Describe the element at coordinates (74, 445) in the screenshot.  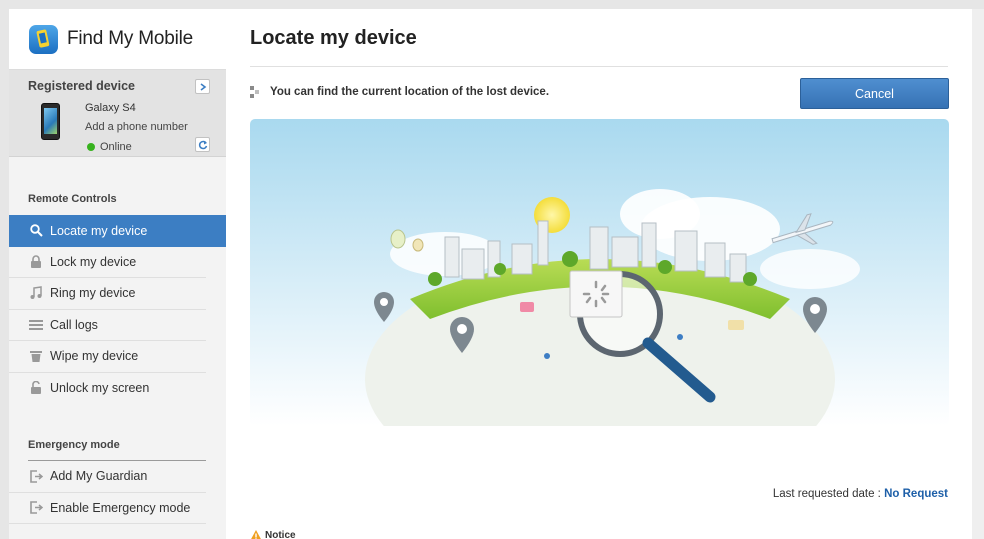
I see `emergency-mode-heading: Emergency mode` at that location.